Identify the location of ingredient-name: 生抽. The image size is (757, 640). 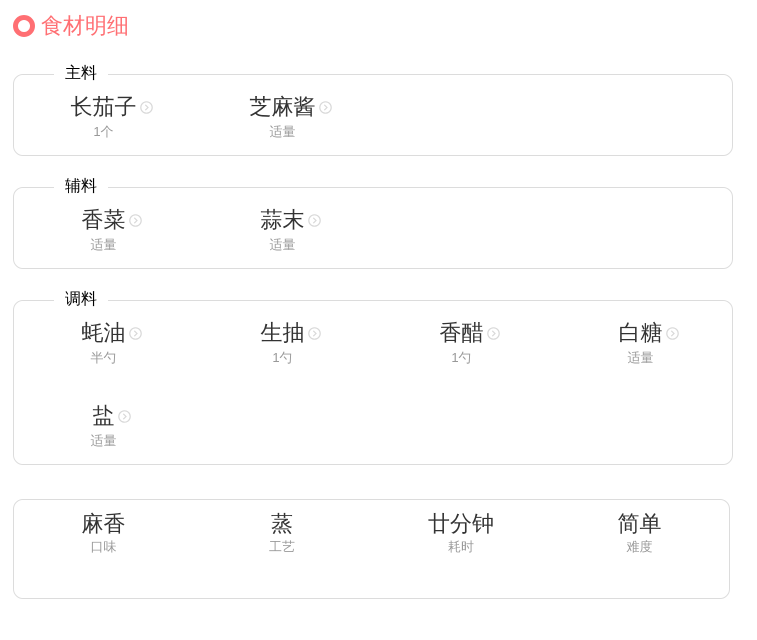
(282, 332).